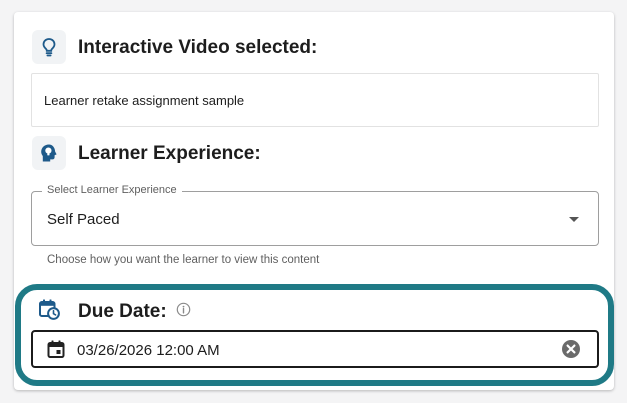  Describe the element at coordinates (574, 219) in the screenshot. I see `chevron-down-icon` at that location.